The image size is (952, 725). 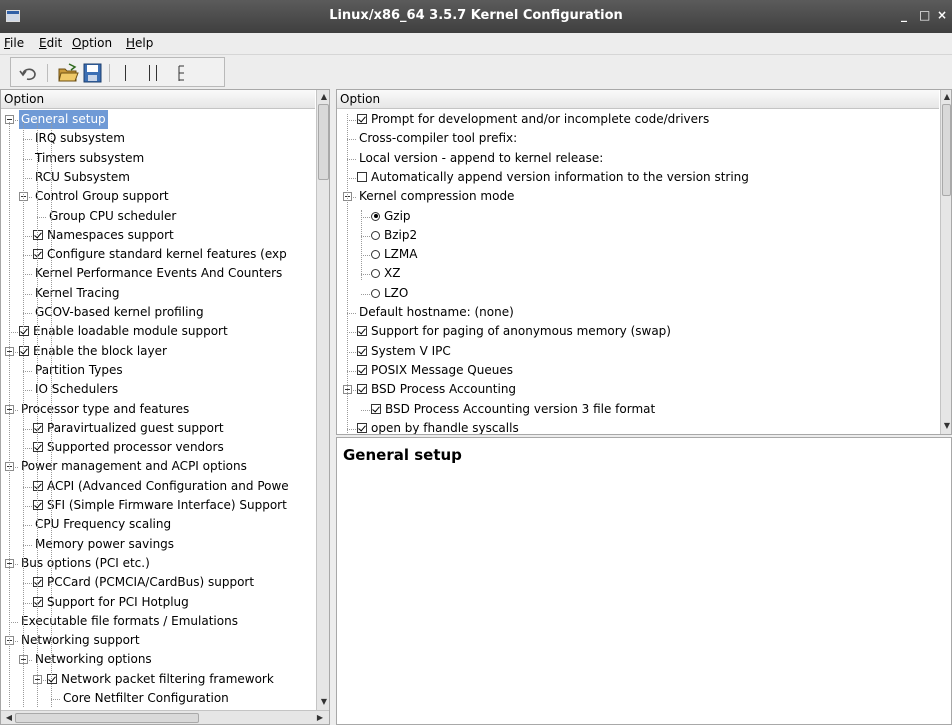 What do you see at coordinates (437, 389) in the screenshot?
I see `option-row: BSD Process Accounting` at bounding box center [437, 389].